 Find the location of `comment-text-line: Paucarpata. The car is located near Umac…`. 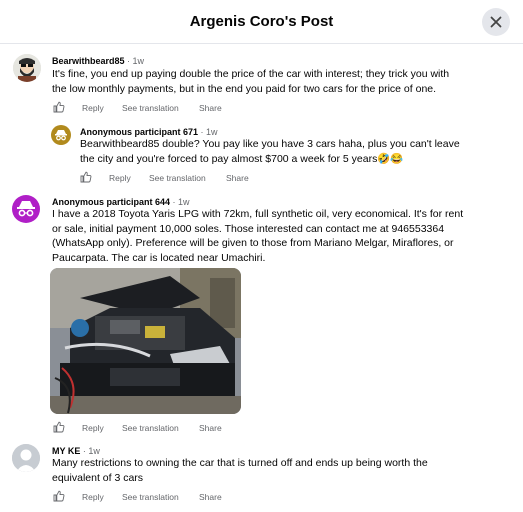

comment-text-line: Paucarpata. The car is located near Umac… is located at coordinates (159, 257).